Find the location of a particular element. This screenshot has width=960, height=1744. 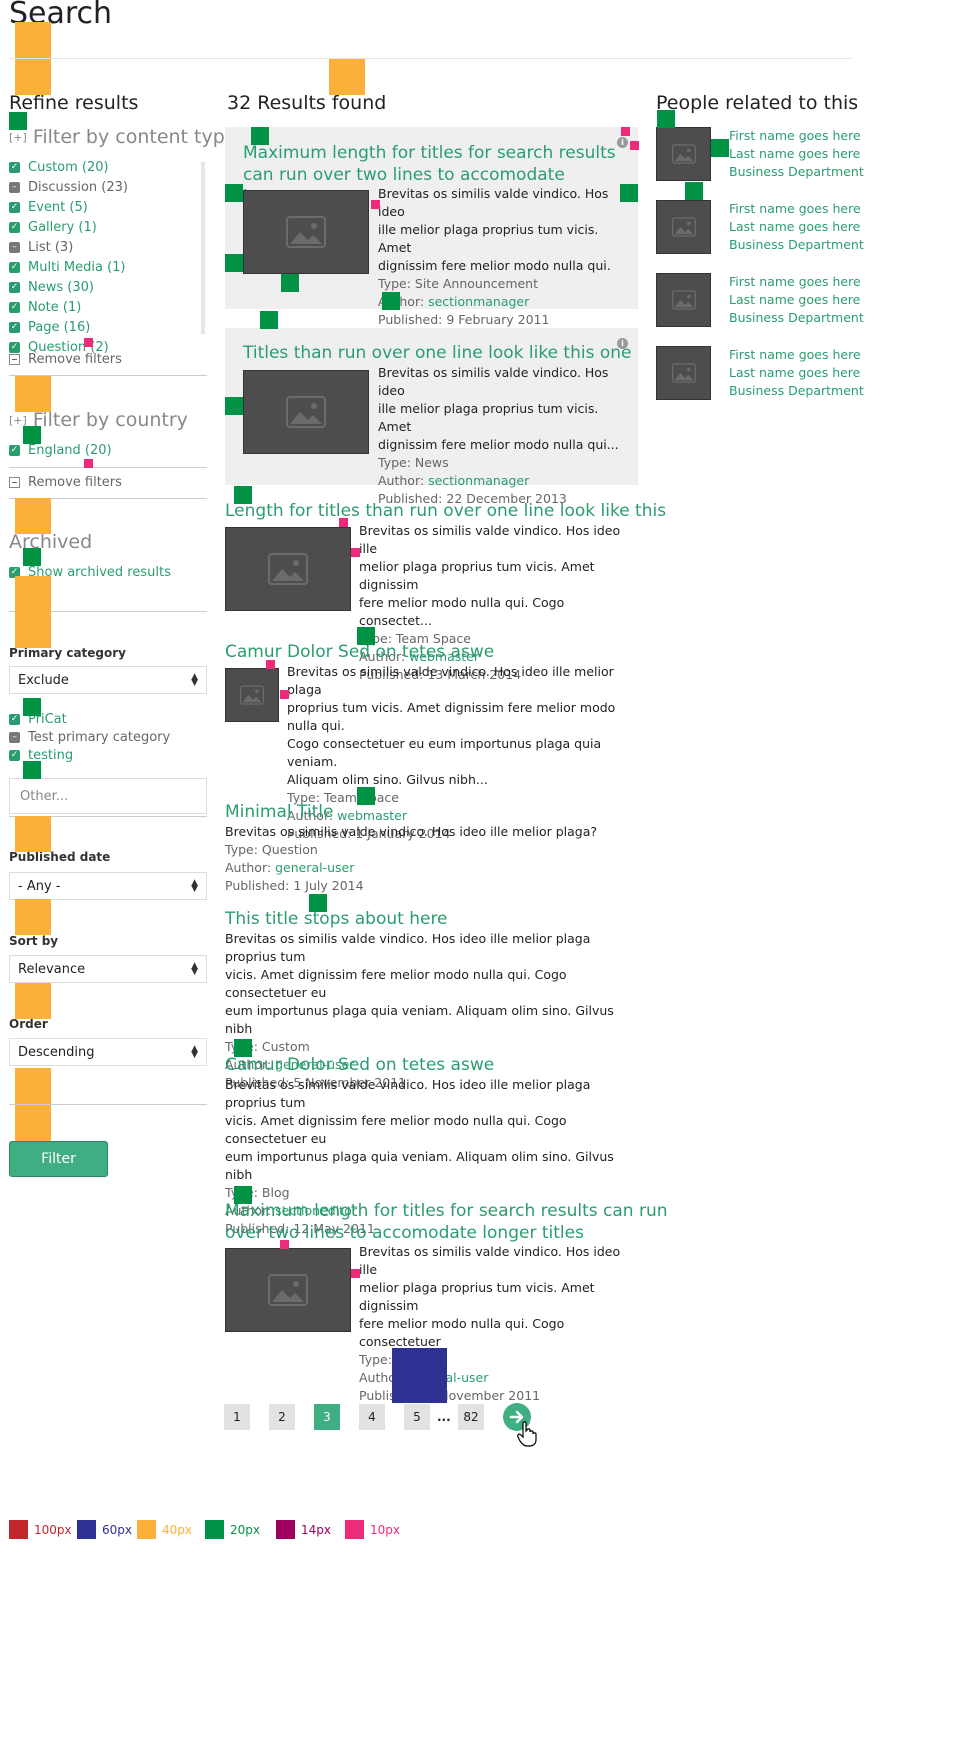

refine-heading: Refine results is located at coordinates (74, 103).